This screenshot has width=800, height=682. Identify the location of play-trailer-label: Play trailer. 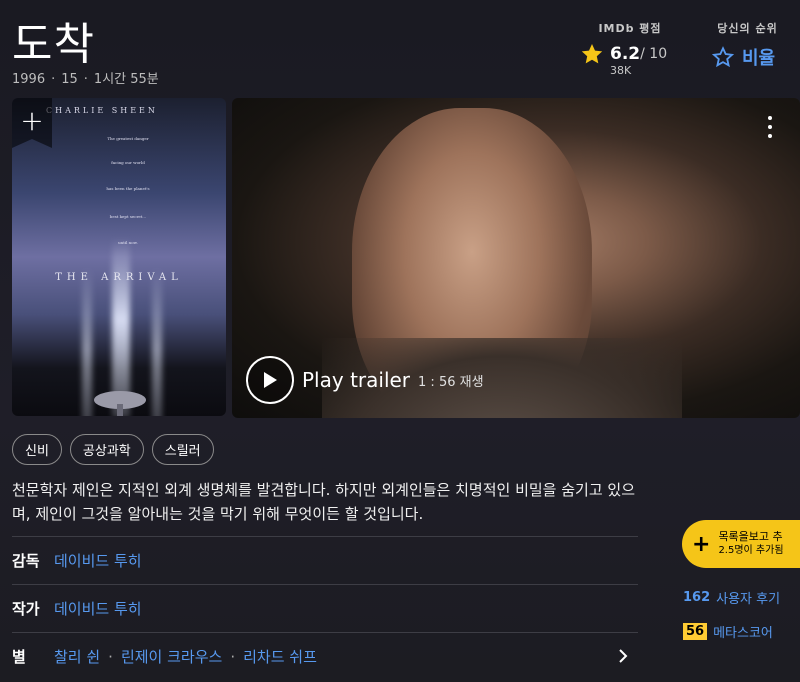
(356, 380).